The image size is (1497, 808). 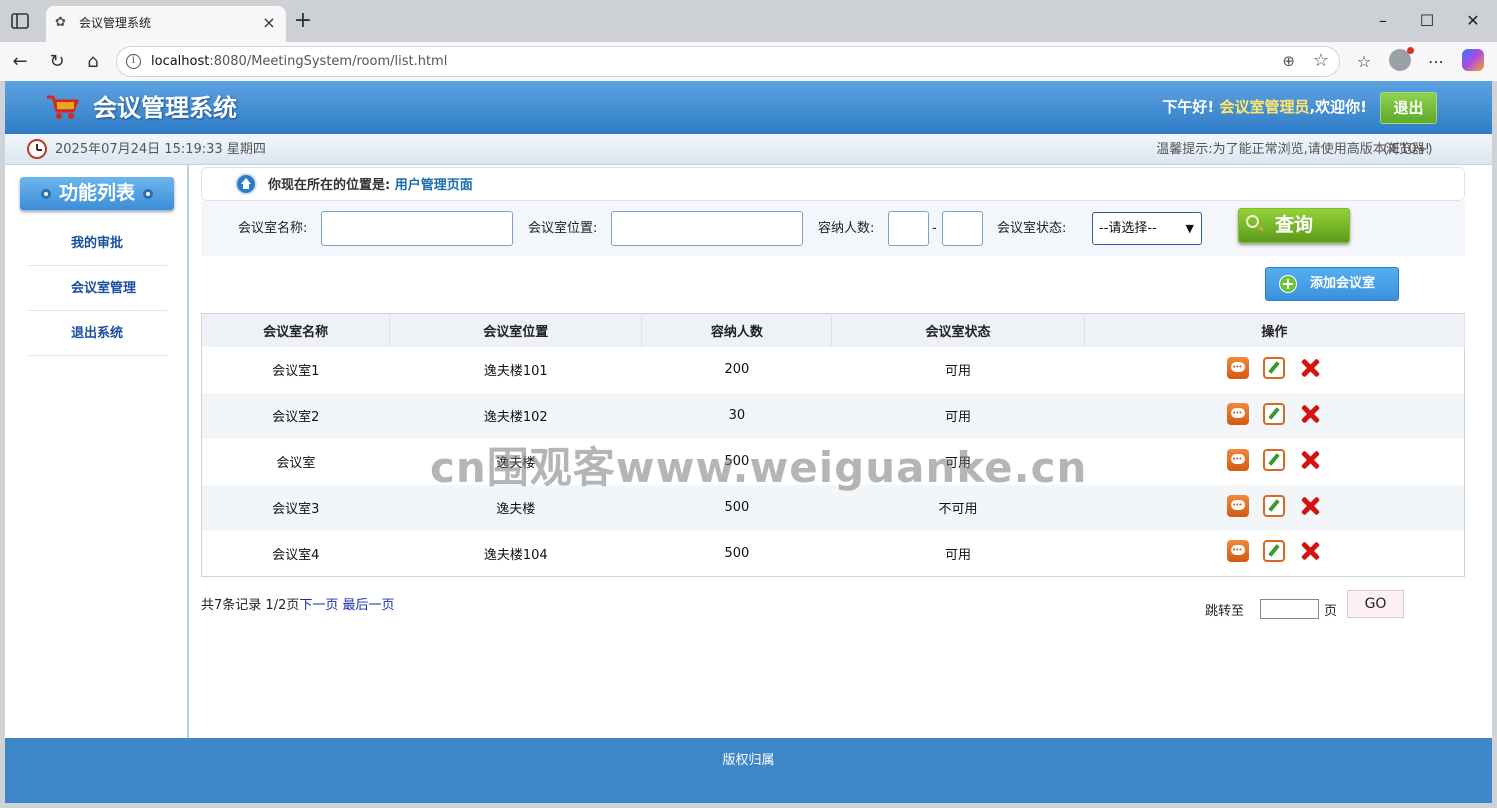 What do you see at coordinates (57, 62) in the screenshot?
I see `reload-icon: ↻` at bounding box center [57, 62].